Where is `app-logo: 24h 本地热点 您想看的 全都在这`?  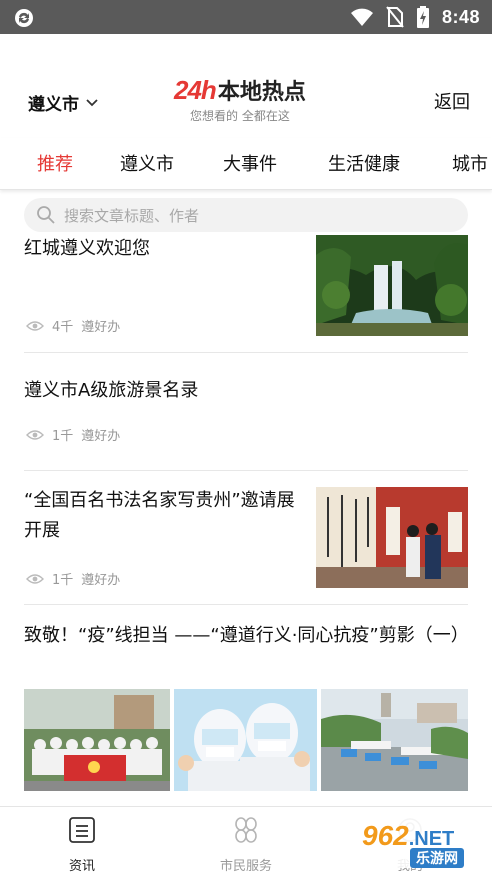 app-logo: 24h 本地热点 您想看的 全都在这 is located at coordinates (254, 99).